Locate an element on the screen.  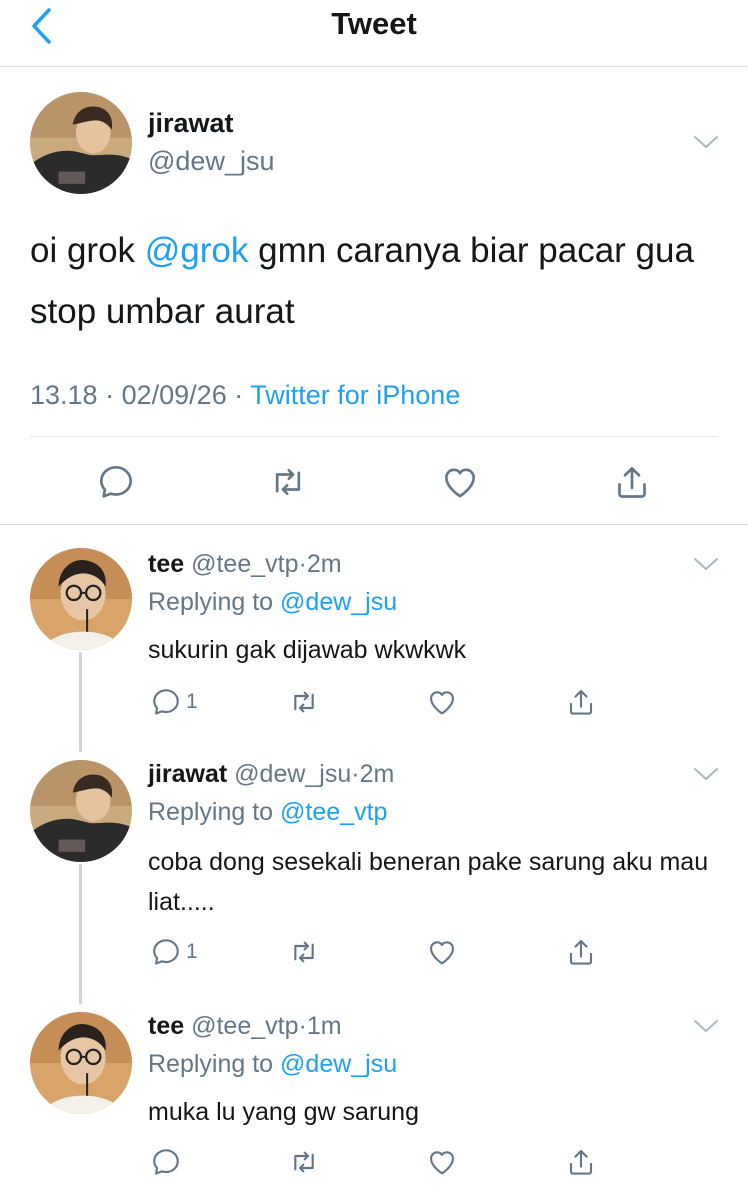
tweet-date: 02/09/26 is located at coordinates (174, 395).